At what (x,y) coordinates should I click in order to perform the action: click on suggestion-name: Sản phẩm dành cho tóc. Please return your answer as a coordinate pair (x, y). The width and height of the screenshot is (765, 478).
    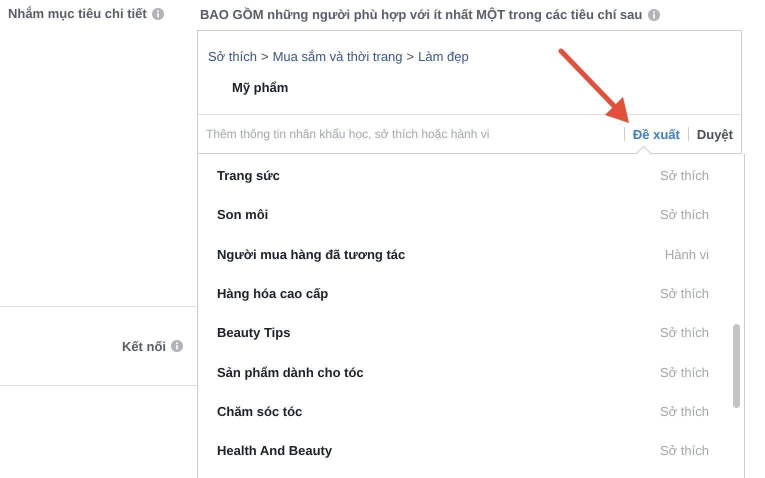
    Looking at the image, I should click on (290, 372).